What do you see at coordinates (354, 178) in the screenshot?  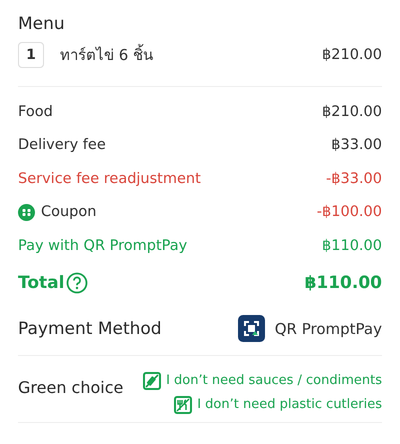 I see `summary-amount: -฿33.00` at bounding box center [354, 178].